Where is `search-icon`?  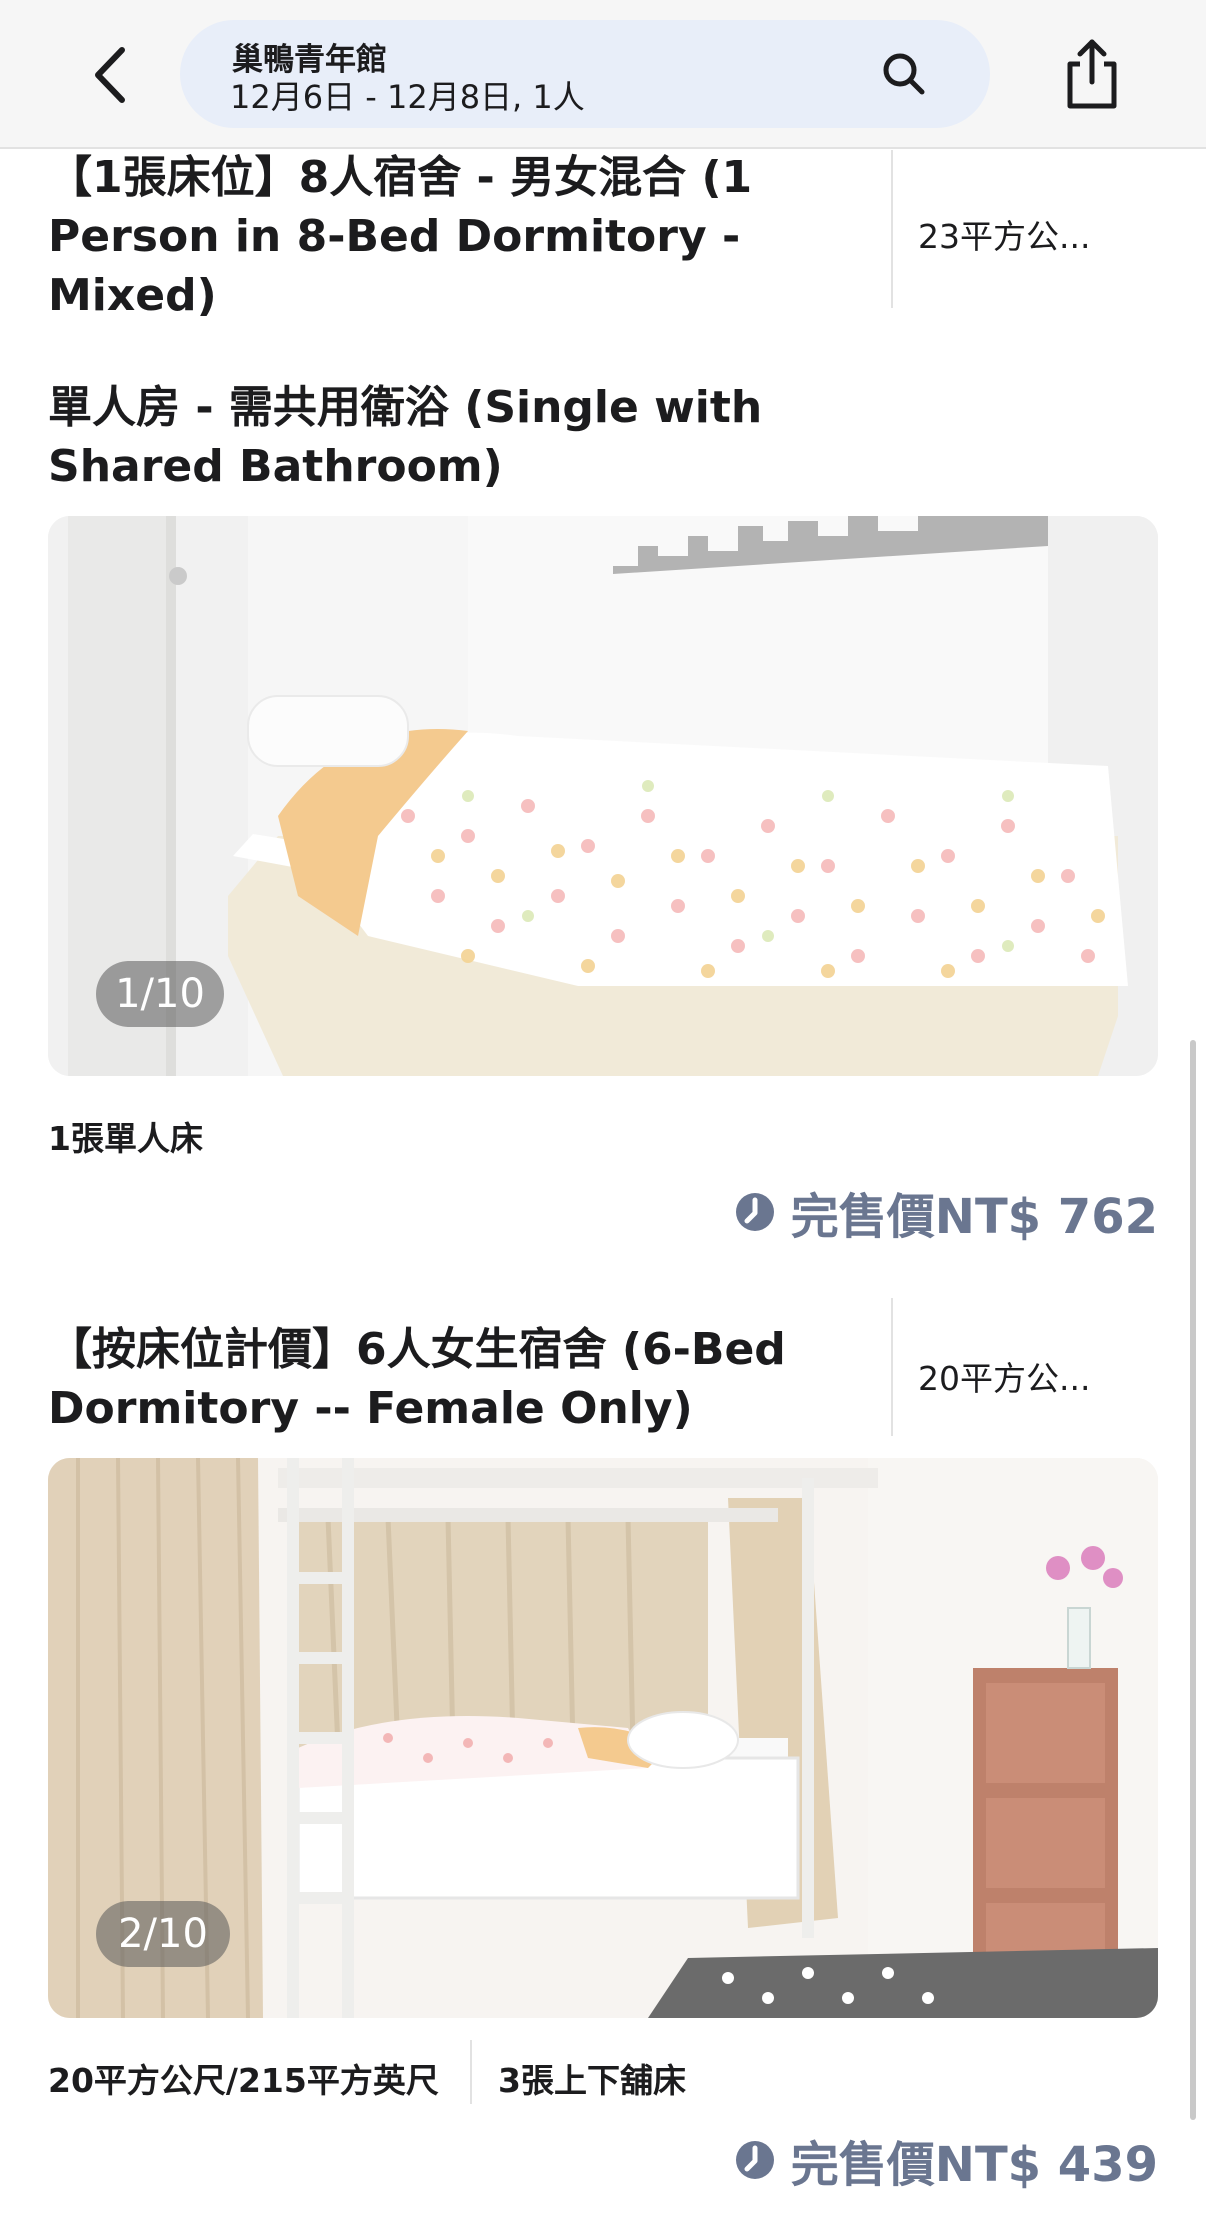 search-icon is located at coordinates (904, 74).